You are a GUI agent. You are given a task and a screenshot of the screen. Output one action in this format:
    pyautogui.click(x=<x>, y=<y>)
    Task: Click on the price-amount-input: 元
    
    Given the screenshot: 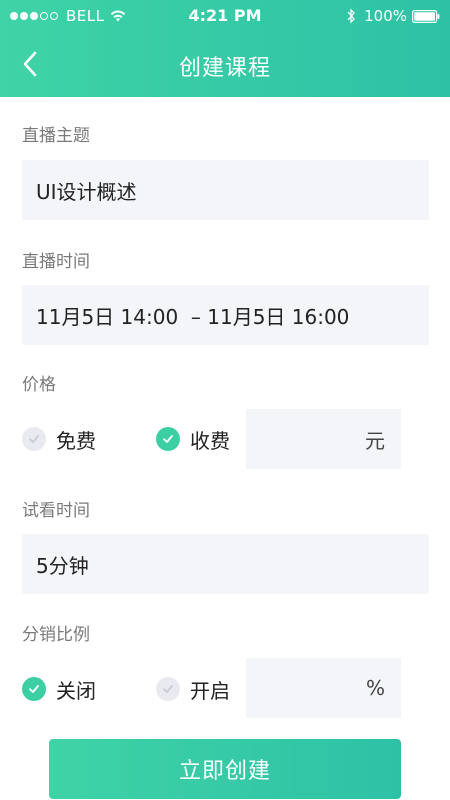 What is the action you would take?
    pyautogui.click(x=323, y=439)
    